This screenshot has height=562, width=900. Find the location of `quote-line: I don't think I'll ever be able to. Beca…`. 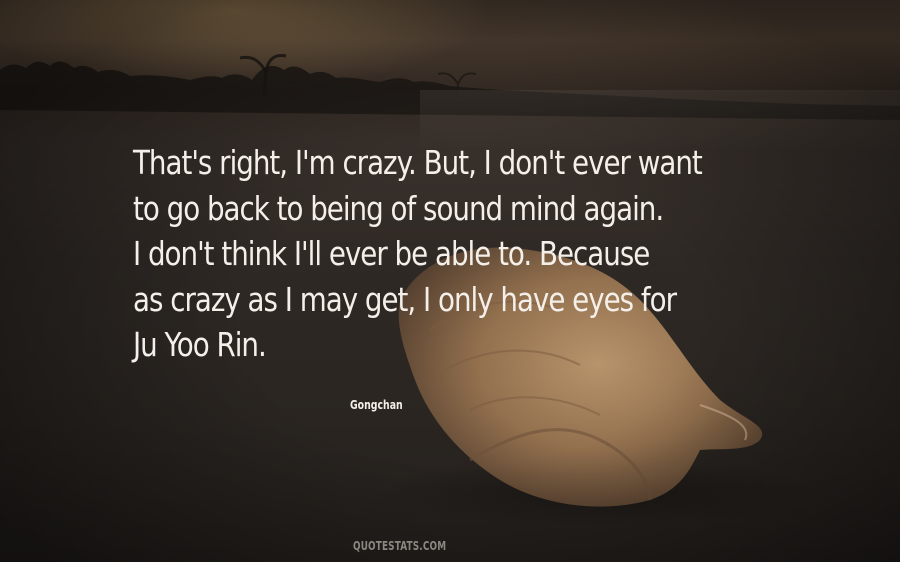

quote-line: I don't think I'll ever be able to. Beca… is located at coordinates (391, 253).